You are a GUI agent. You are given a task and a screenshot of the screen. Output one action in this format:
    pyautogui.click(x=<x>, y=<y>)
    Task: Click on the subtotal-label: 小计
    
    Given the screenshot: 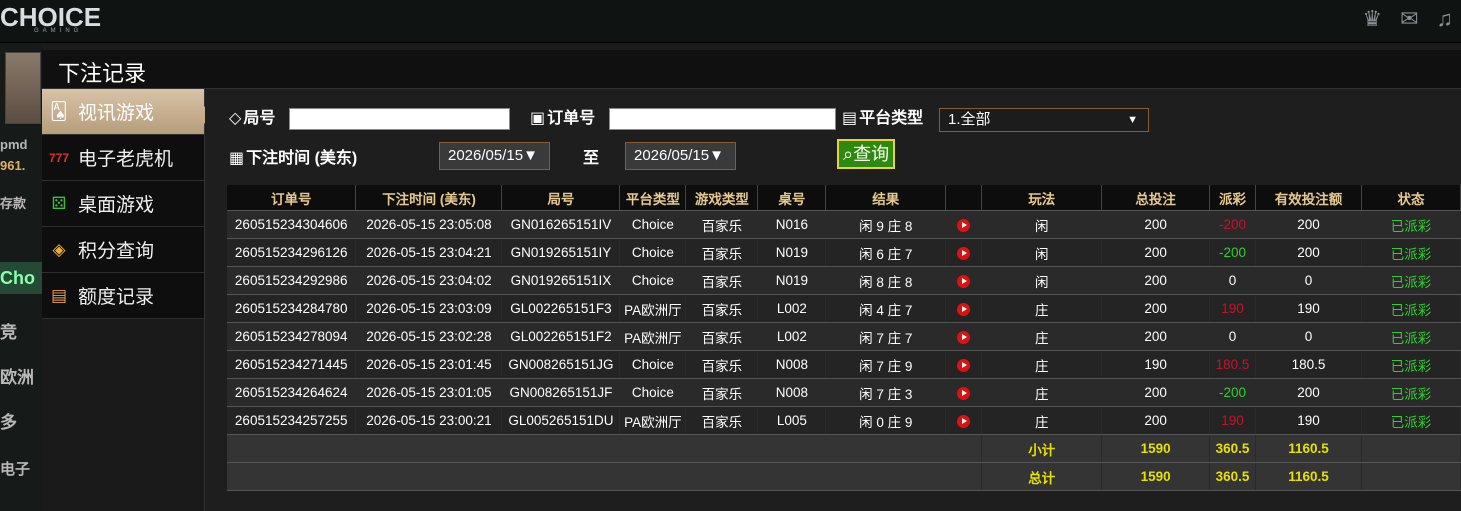 What is the action you would take?
    pyautogui.click(x=1042, y=448)
    